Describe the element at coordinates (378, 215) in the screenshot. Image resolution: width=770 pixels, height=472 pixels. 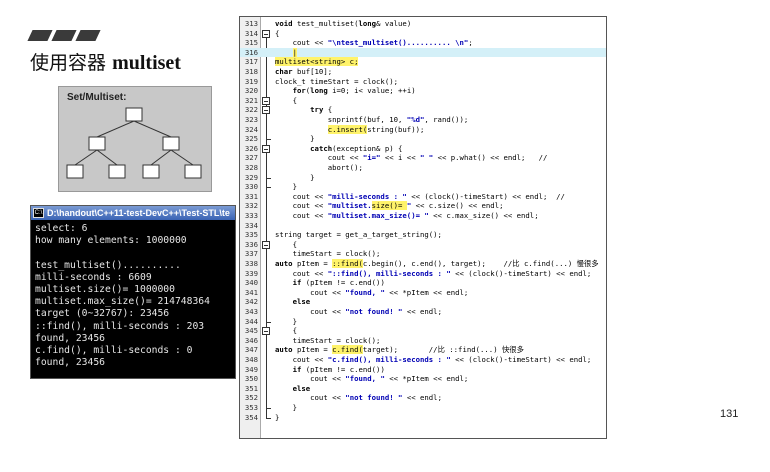
I see `code-token: "multiset.max_size()= "` at that location.